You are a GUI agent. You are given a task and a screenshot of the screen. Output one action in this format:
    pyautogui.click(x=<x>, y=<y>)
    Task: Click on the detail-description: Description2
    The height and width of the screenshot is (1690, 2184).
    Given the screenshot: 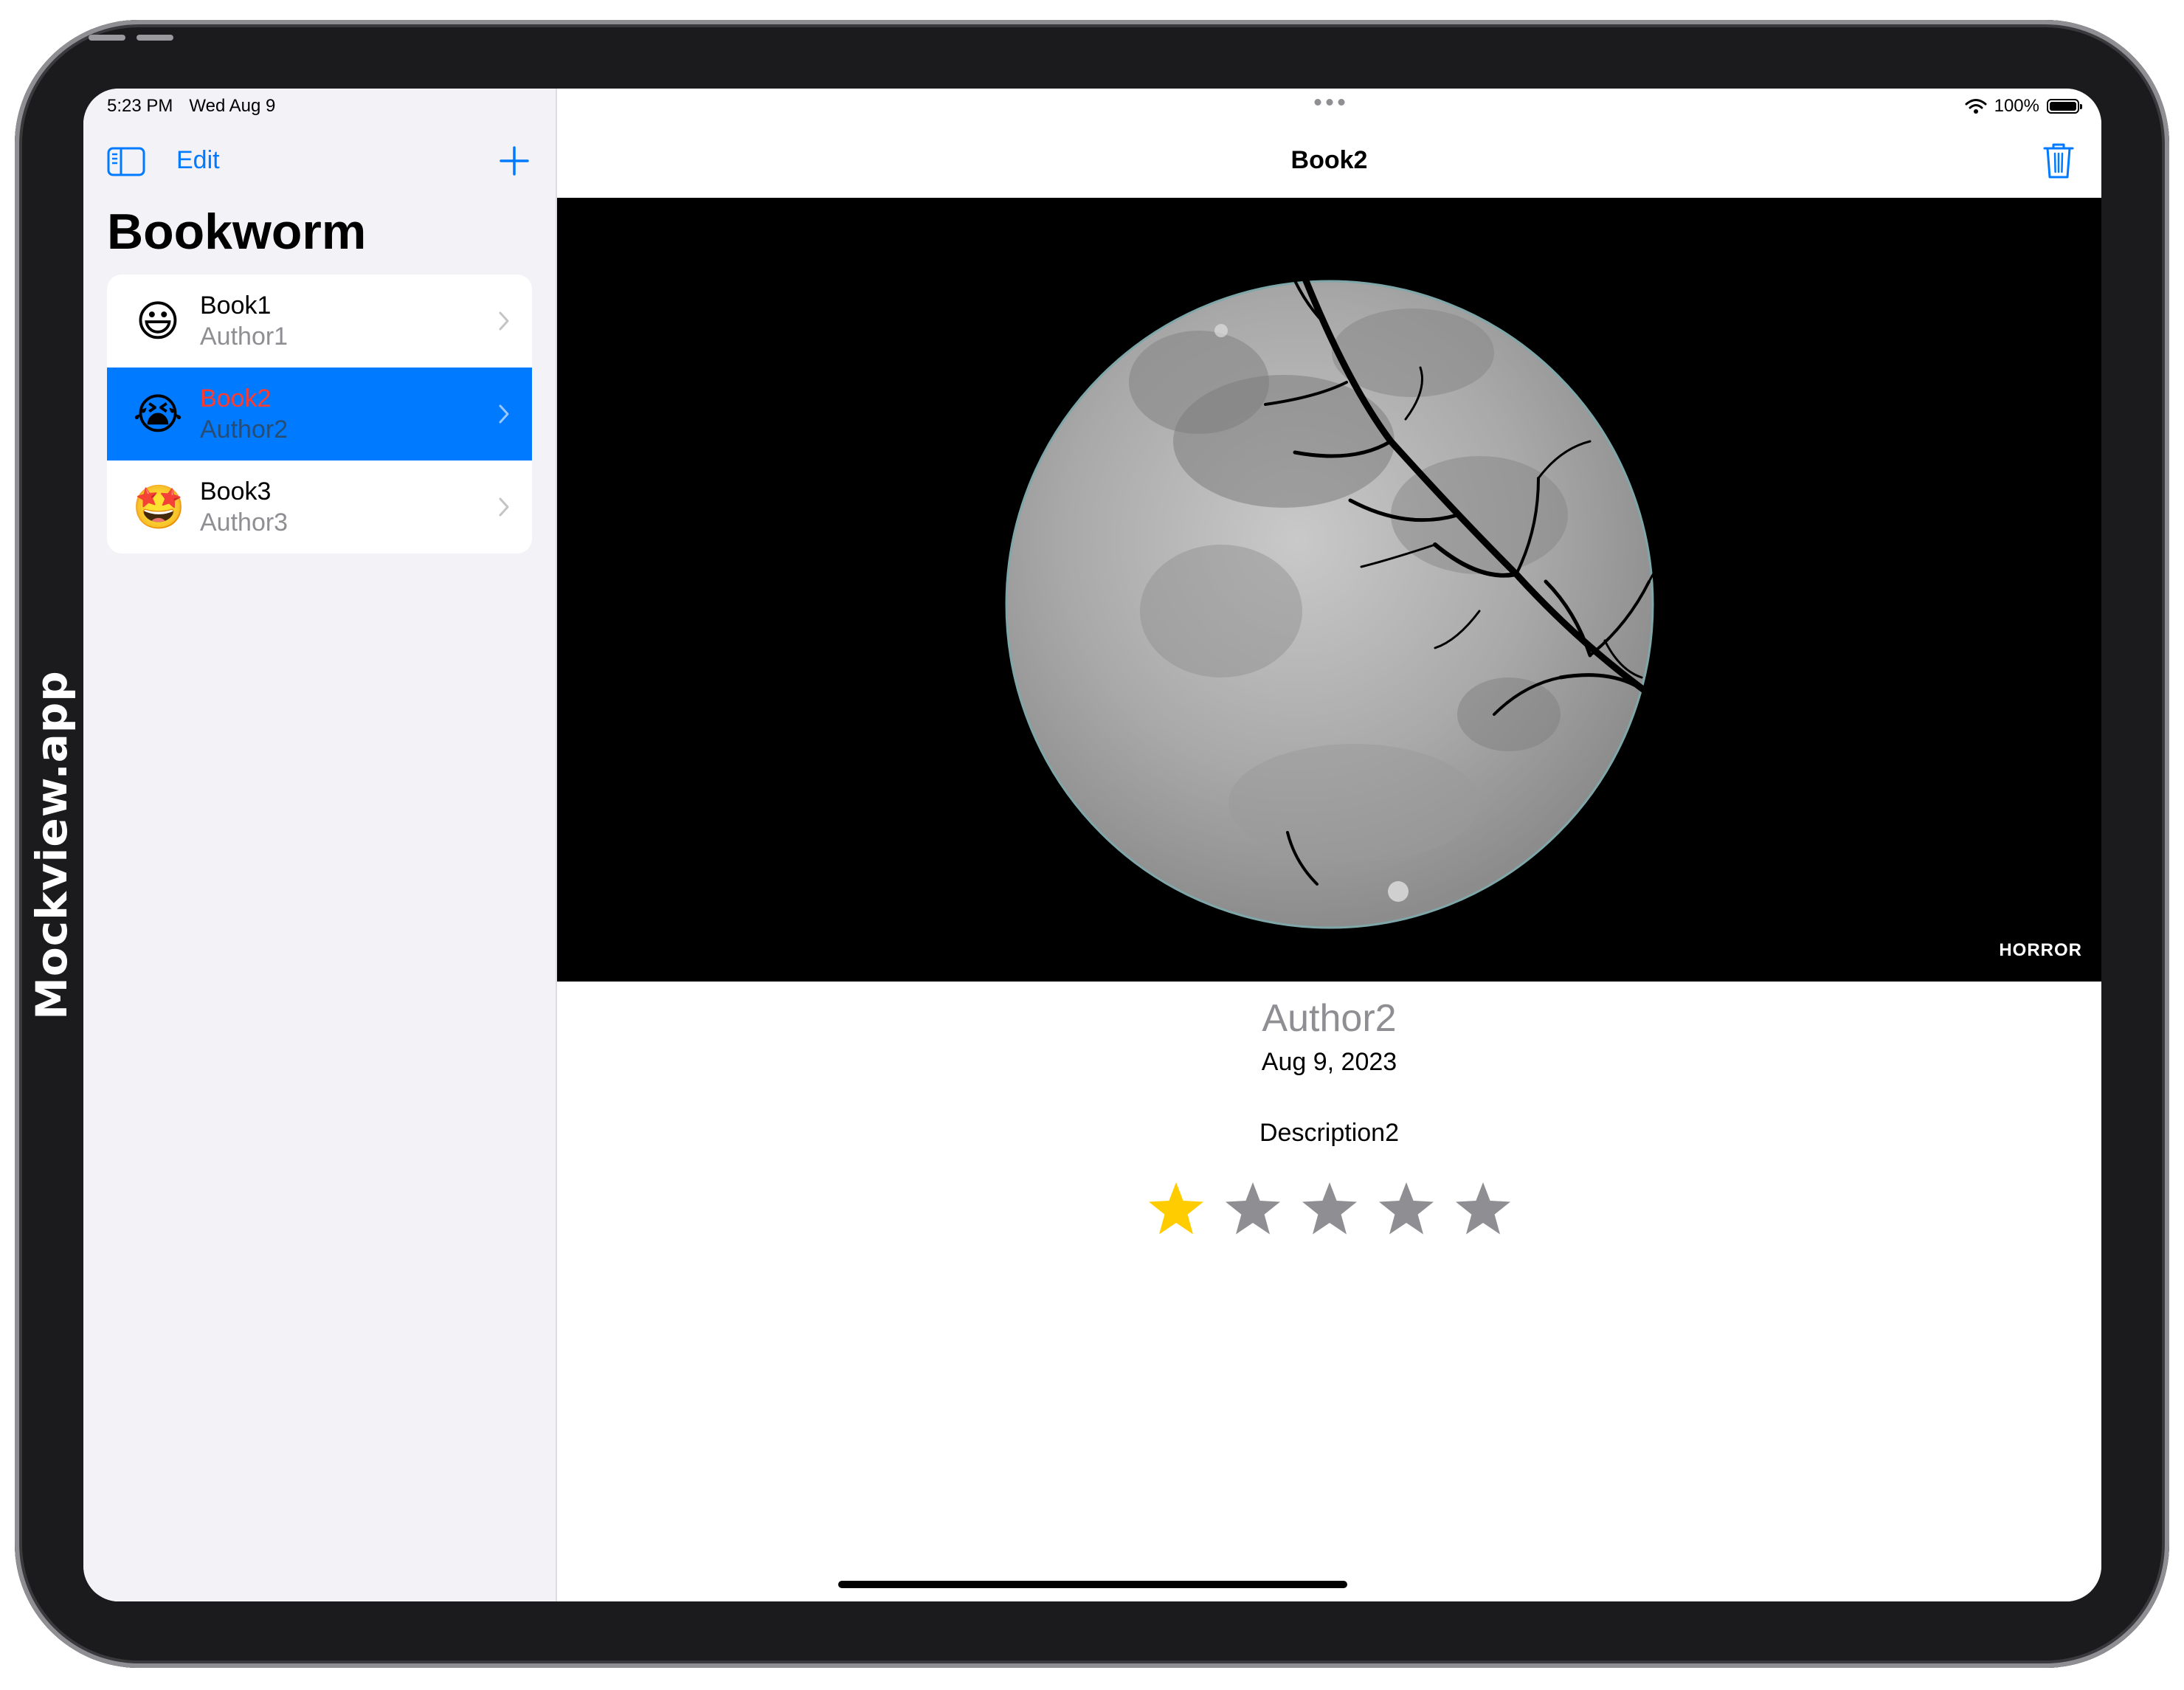 What is the action you would take?
    pyautogui.click(x=1329, y=1133)
    